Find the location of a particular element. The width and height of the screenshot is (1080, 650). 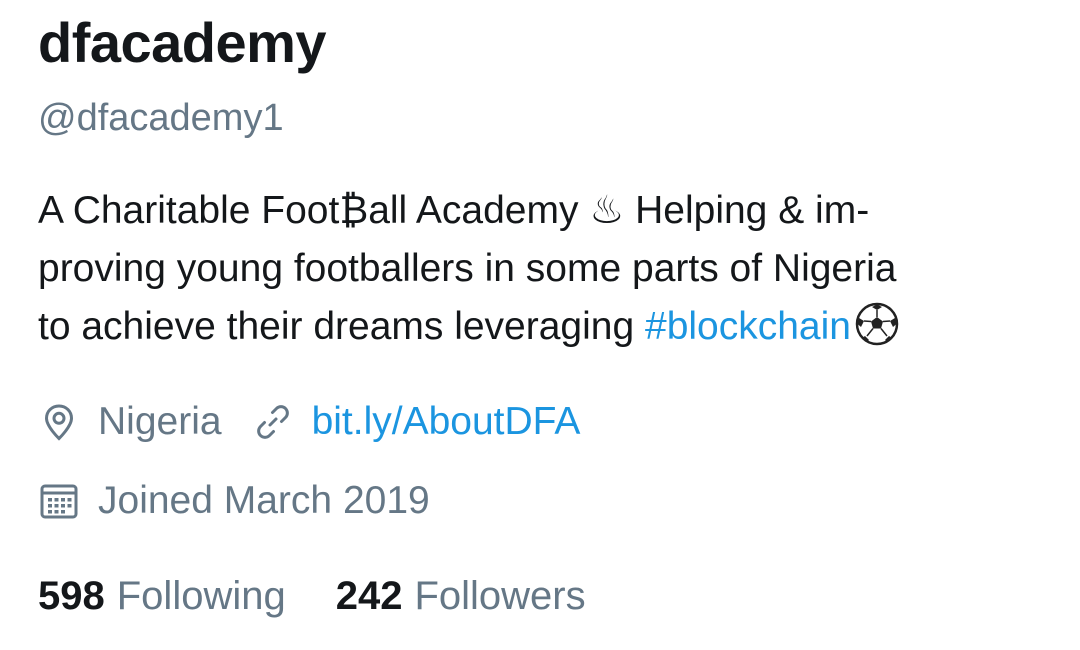

followers-stat: 242 Followers is located at coordinates (461, 596).